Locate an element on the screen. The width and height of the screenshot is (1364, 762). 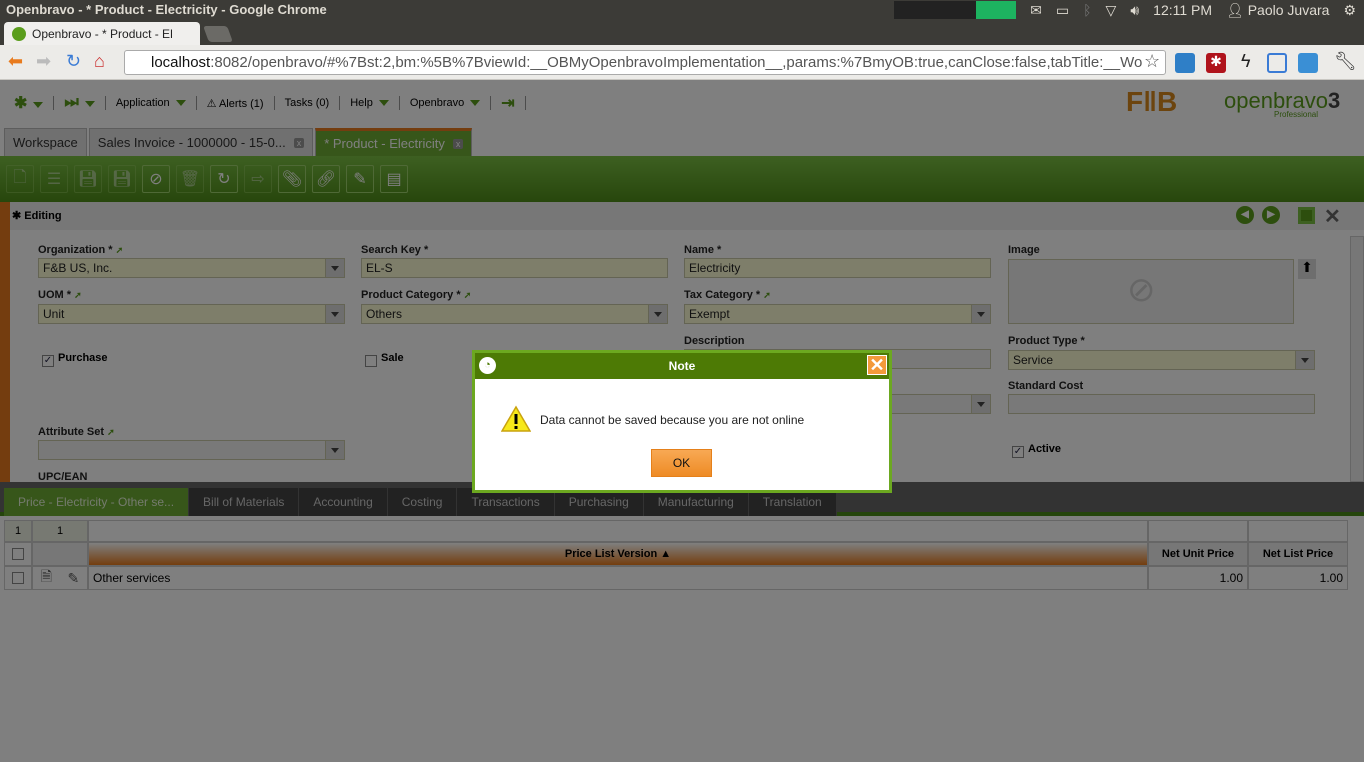
url-host: localhost is located at coordinates (181, 62).